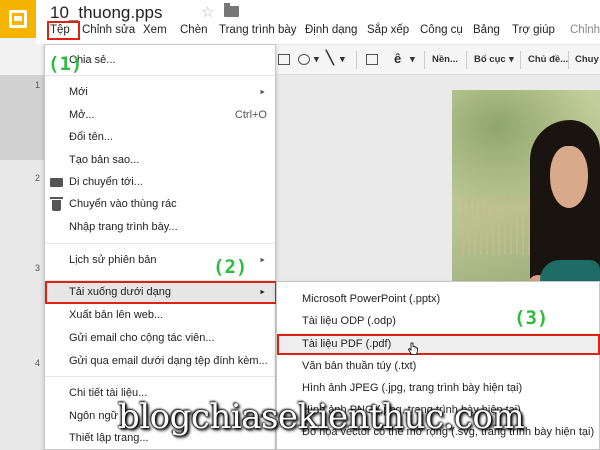 This screenshot has height=450, width=600. Describe the element at coordinates (250, 115) in the screenshot. I see `open-shortcut: Ctrl+O` at that location.